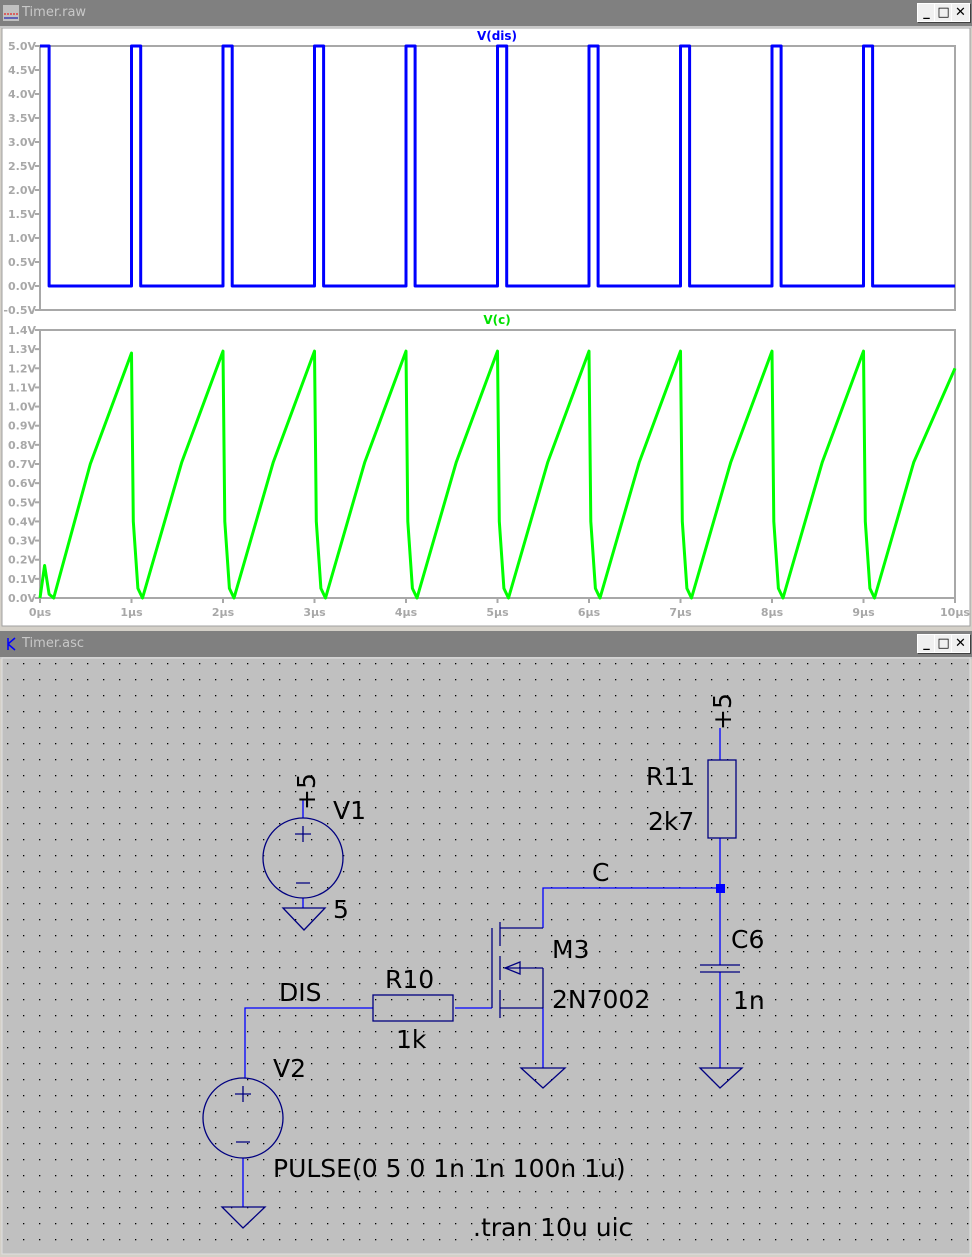 This screenshot has height=1257, width=972. What do you see at coordinates (411, 1039) in the screenshot?
I see `r10-value: 1k` at bounding box center [411, 1039].